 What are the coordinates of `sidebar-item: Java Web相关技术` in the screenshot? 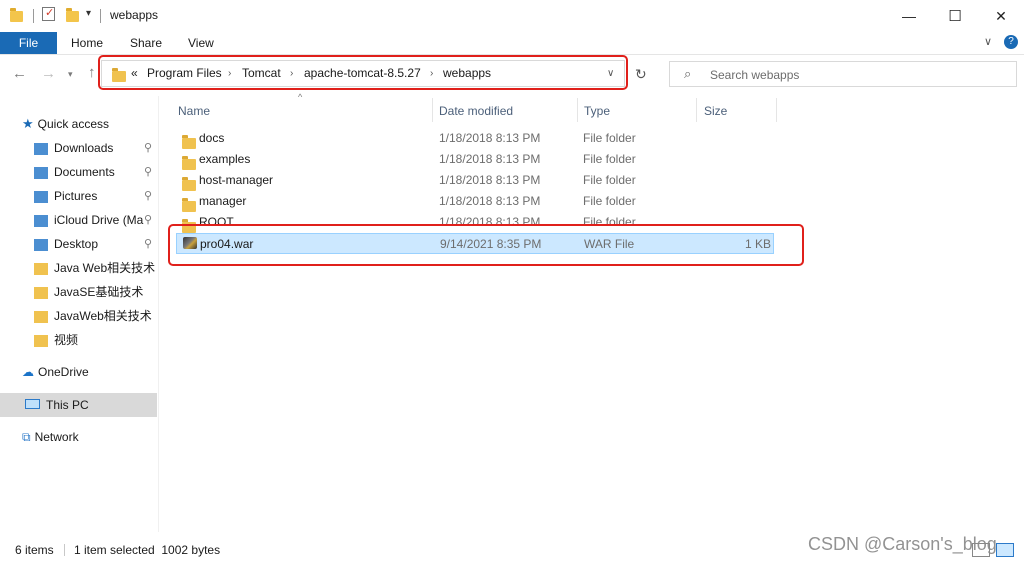 It's located at (96, 268).